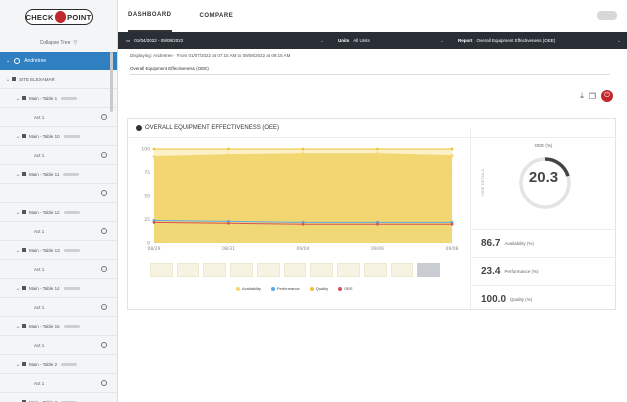 The height and width of the screenshot is (402, 627). Describe the element at coordinates (147, 173) in the screenshot. I see `y-tick-label: 75` at that location.